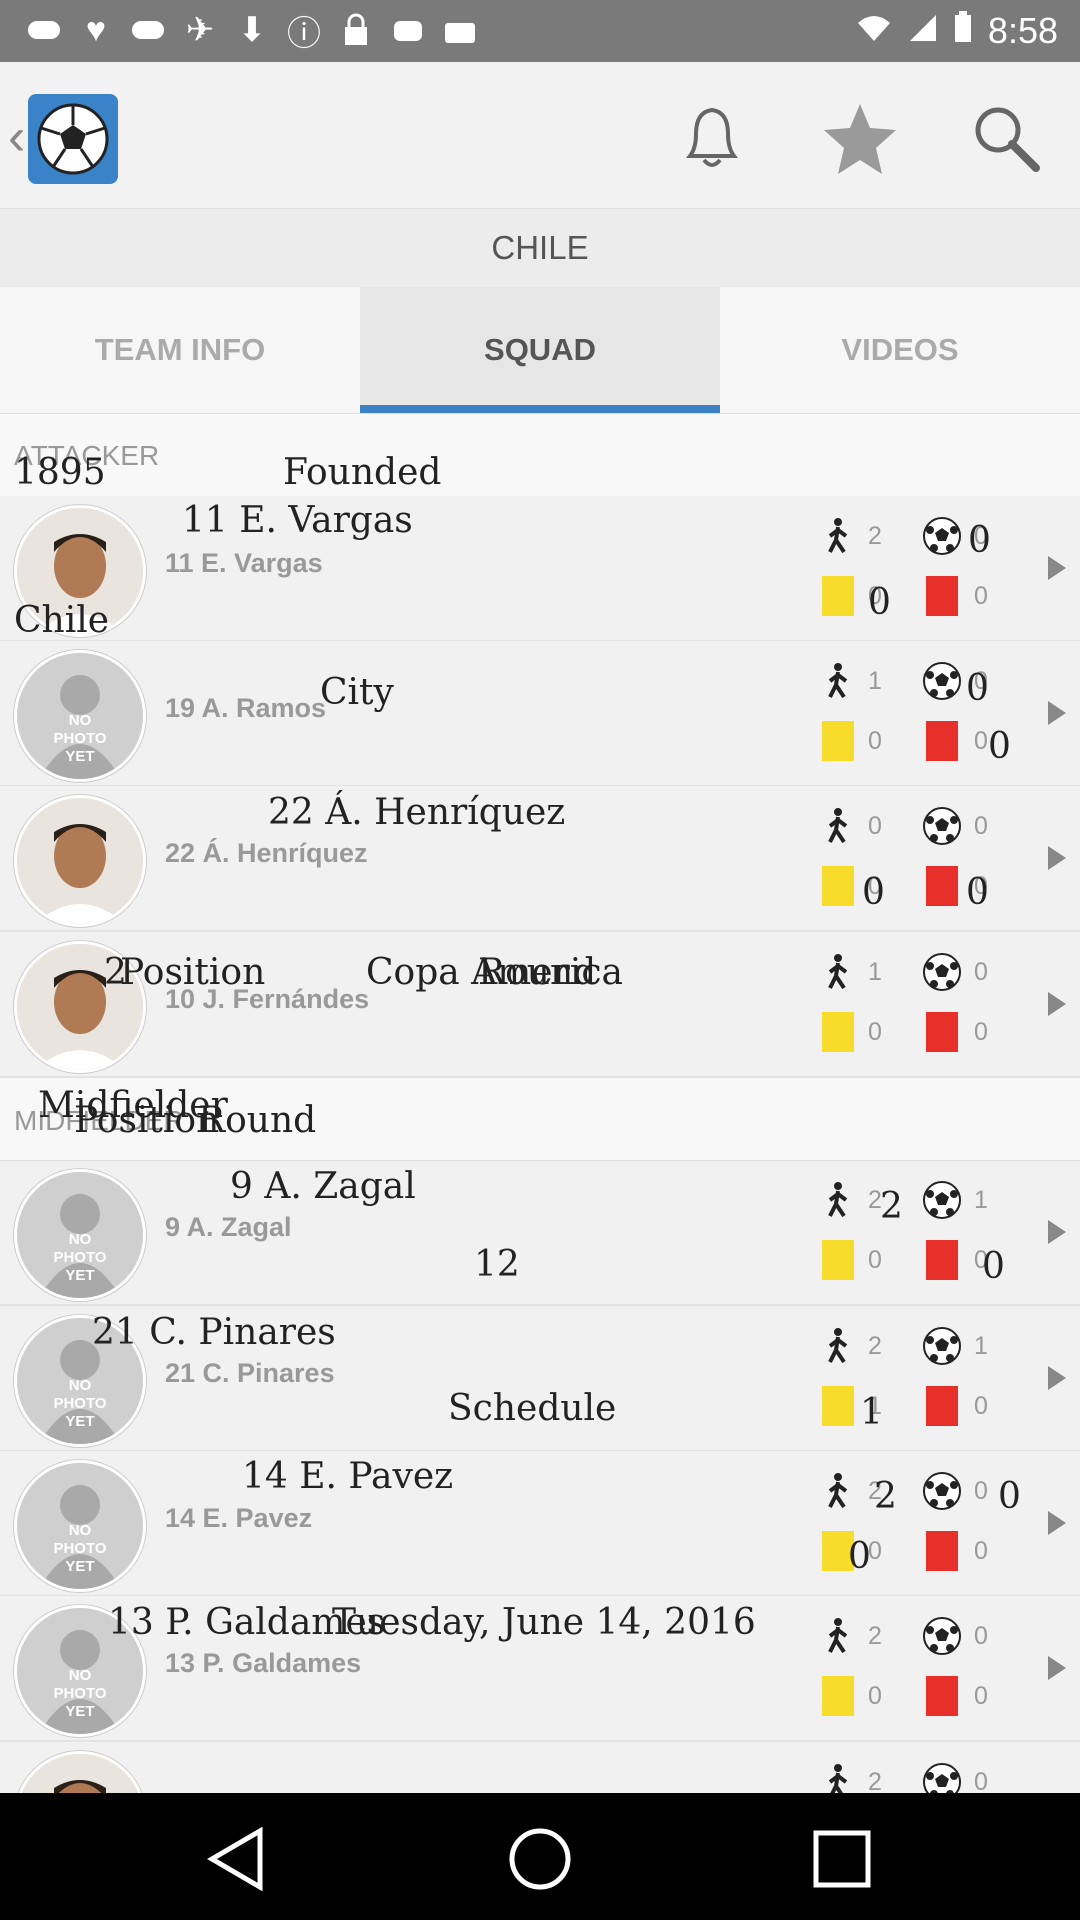 The height and width of the screenshot is (1920, 1080). Describe the element at coordinates (540, 135) in the screenshot. I see `app-bar: ‹` at that location.